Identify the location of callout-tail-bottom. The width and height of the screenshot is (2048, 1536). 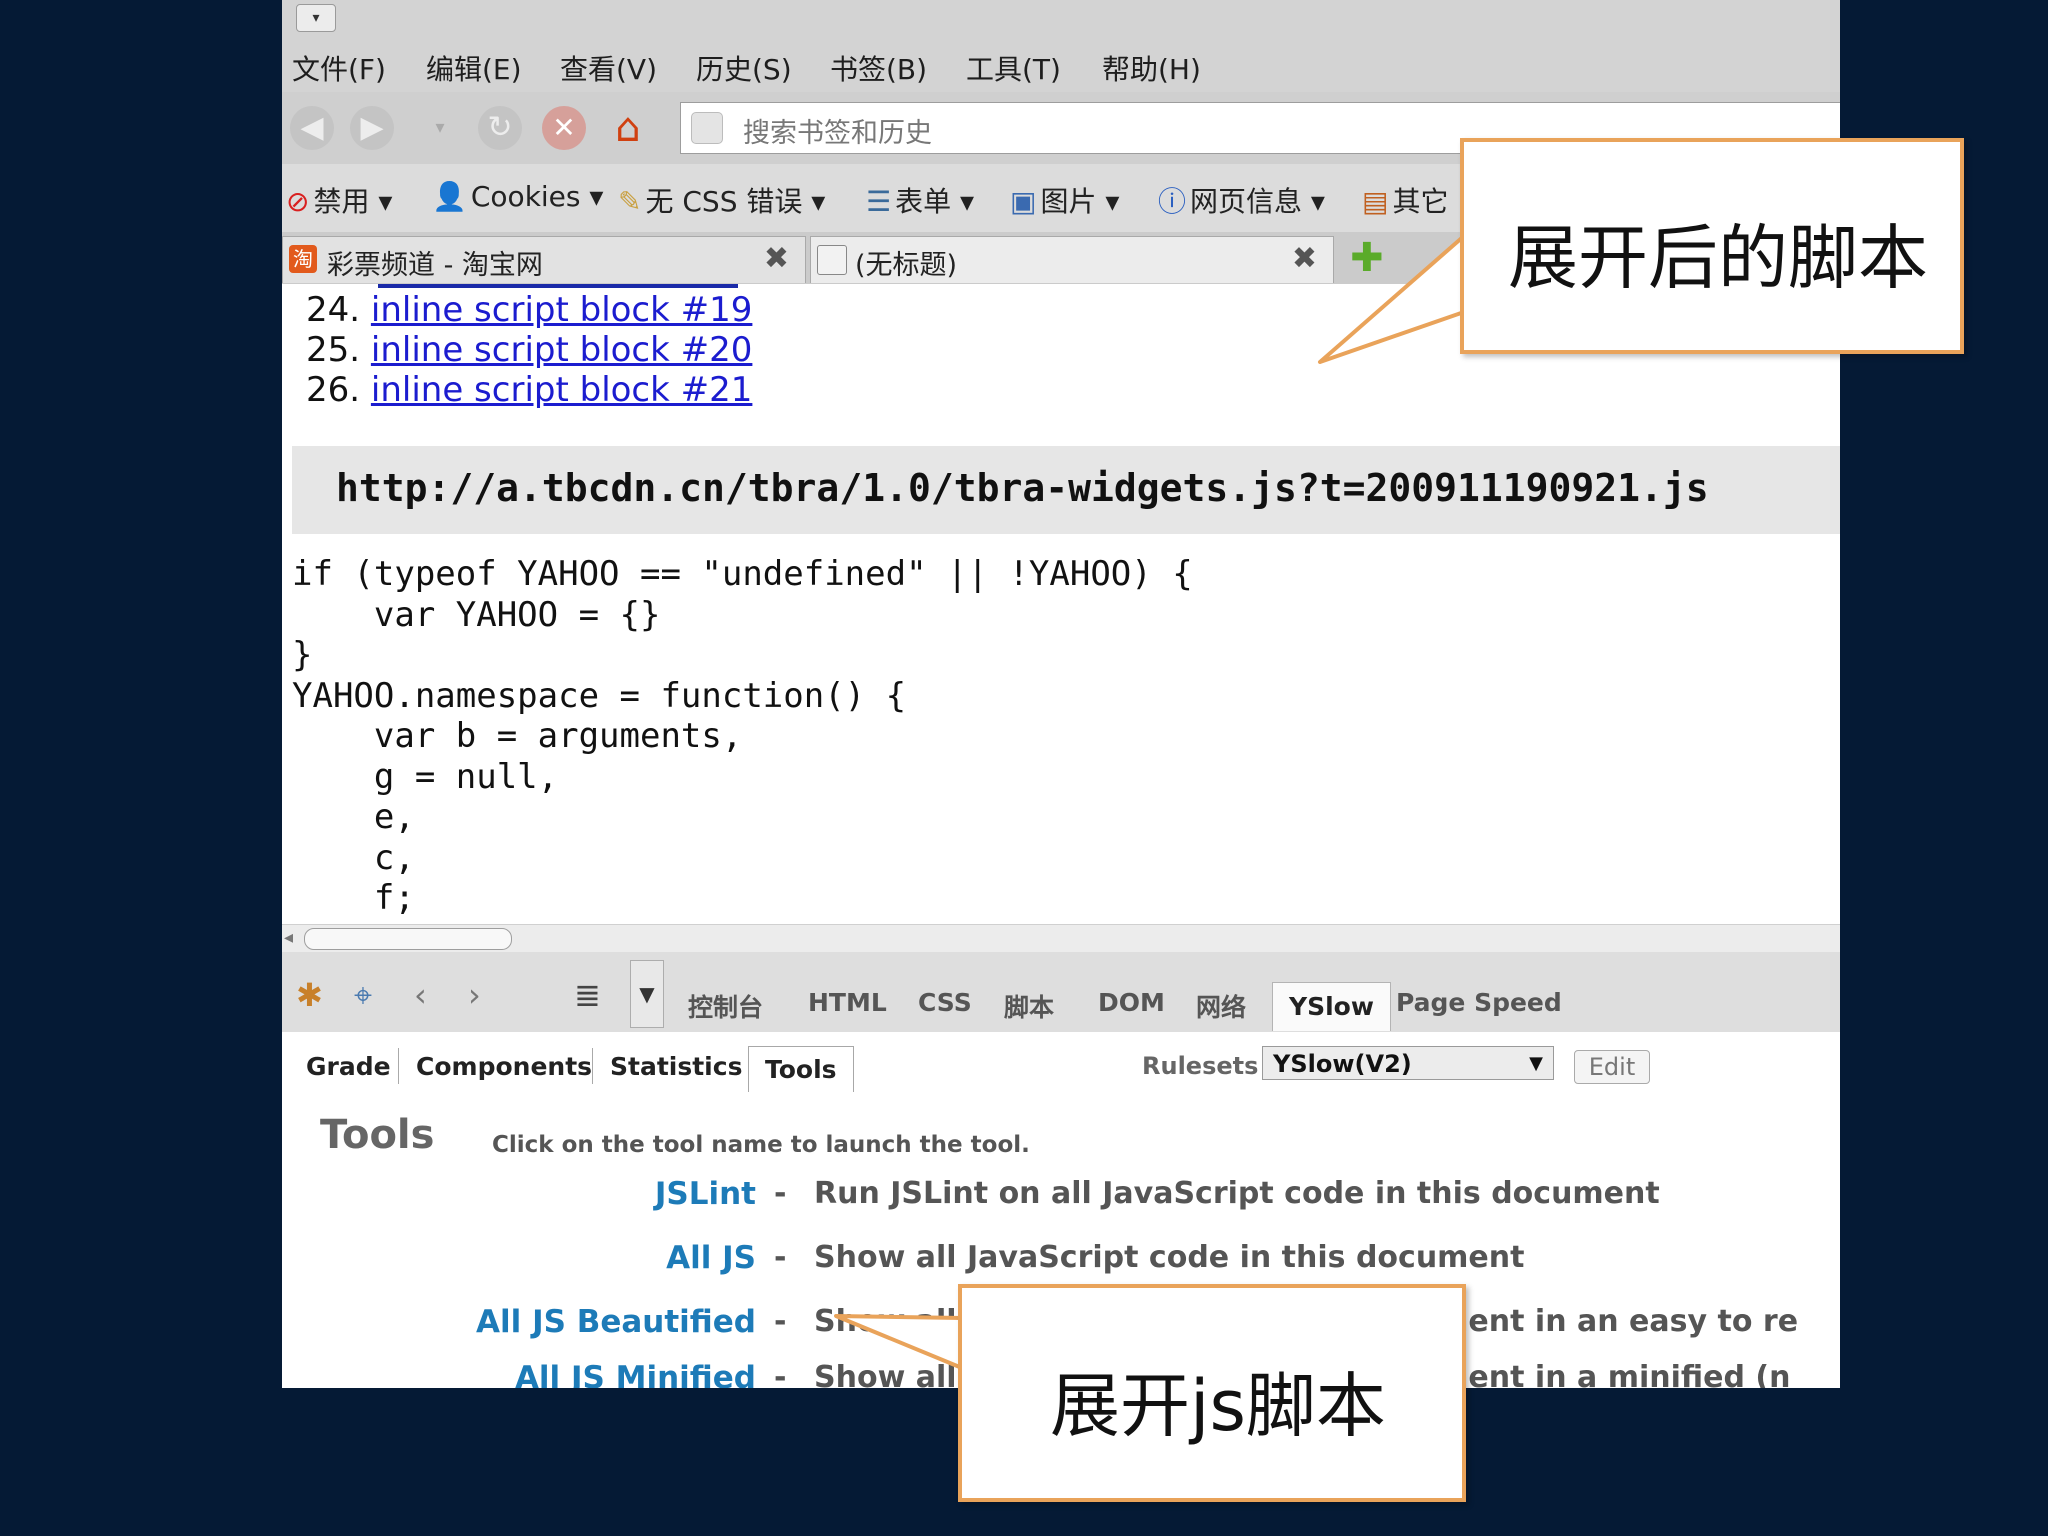
(899, 1342).